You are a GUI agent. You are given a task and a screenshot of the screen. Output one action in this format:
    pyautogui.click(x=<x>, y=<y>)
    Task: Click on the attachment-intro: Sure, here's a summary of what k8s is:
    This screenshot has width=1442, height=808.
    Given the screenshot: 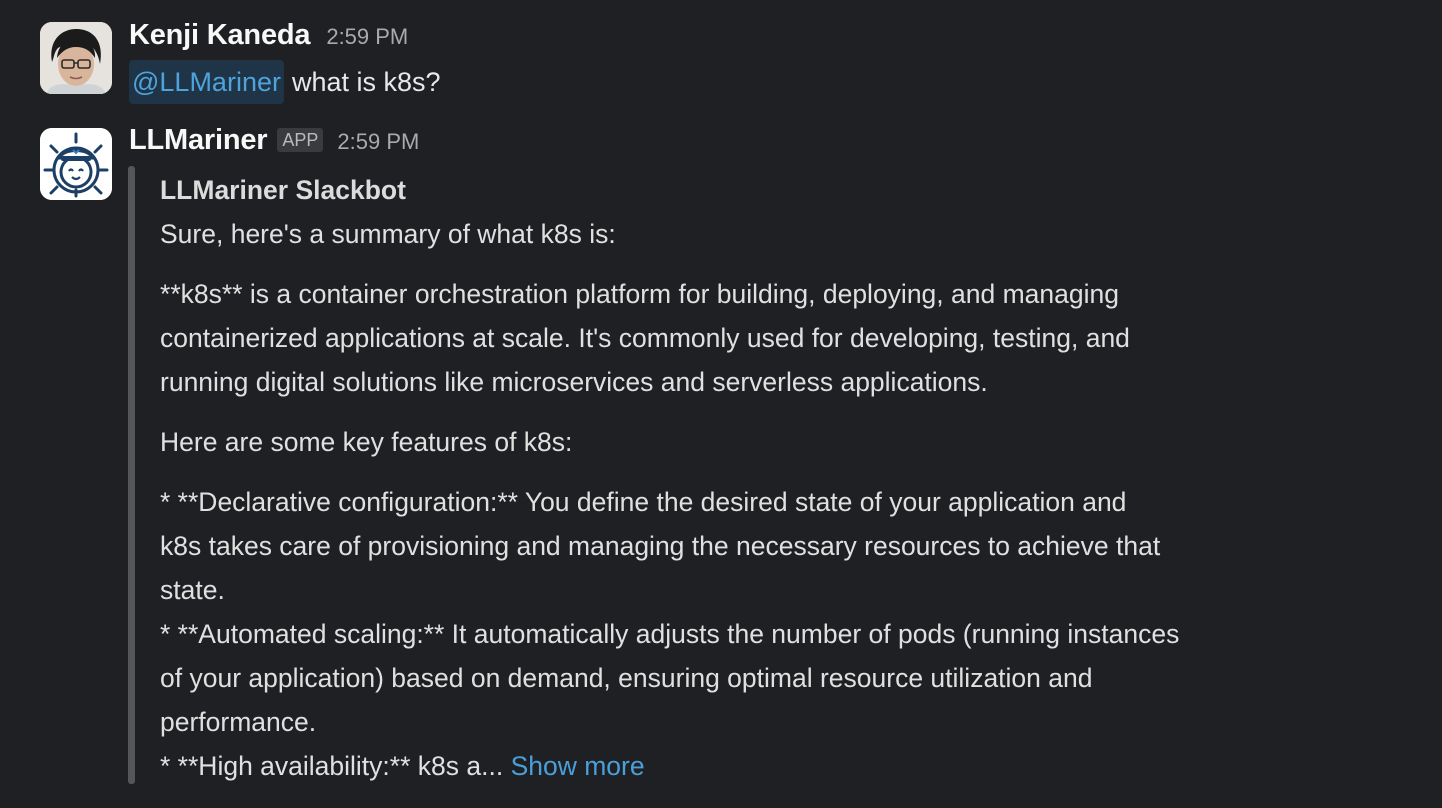 What is the action you would take?
    pyautogui.click(x=388, y=234)
    